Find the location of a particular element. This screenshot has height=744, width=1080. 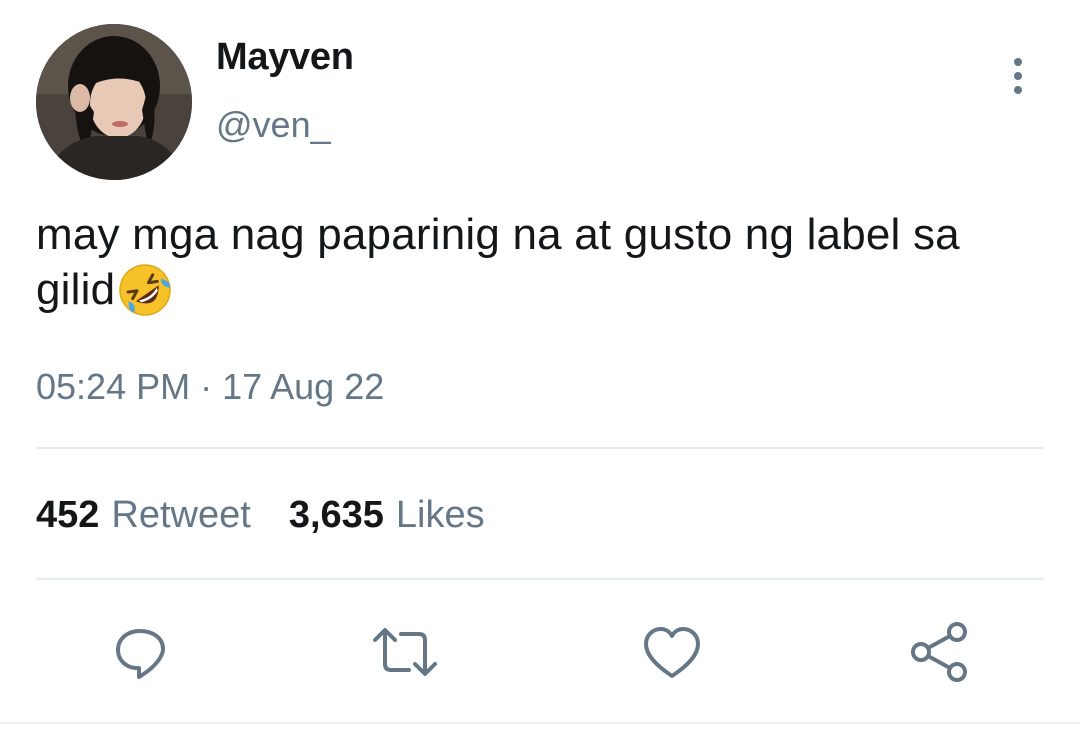

bottom-divider is located at coordinates (540, 723).